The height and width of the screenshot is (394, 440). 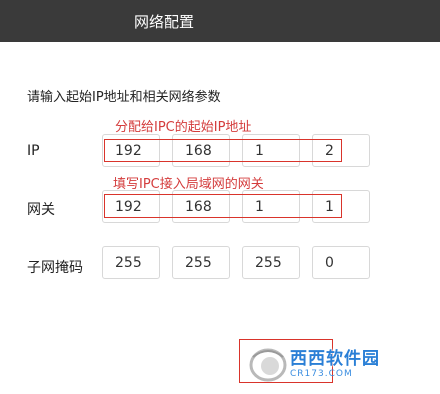 I want to click on gateway-octet-3: 1, so click(x=271, y=206).